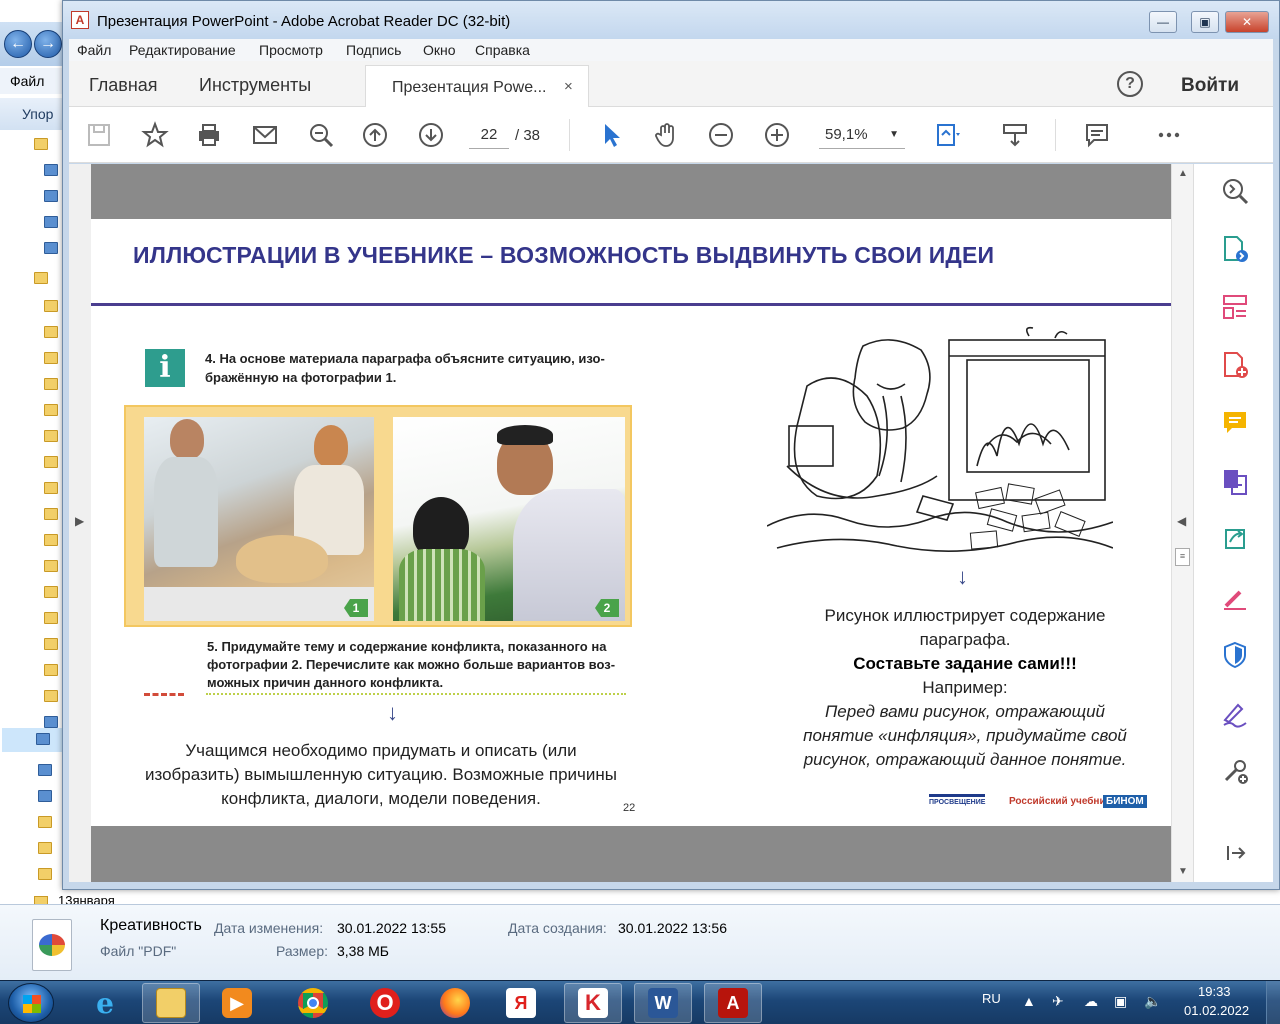 This screenshot has height=1024, width=1280. Describe the element at coordinates (1235, 655) in the screenshot. I see `protect-shield-icon` at that location.